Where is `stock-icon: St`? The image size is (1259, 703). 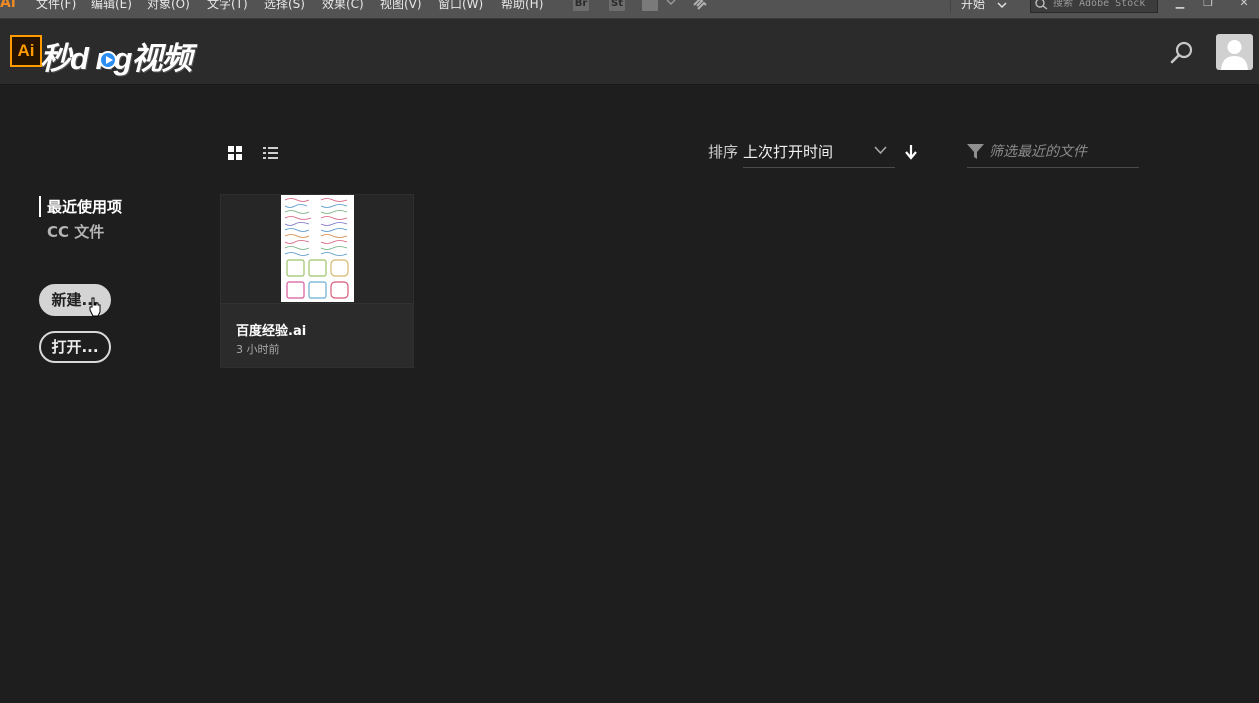
stock-icon: St is located at coordinates (617, 5).